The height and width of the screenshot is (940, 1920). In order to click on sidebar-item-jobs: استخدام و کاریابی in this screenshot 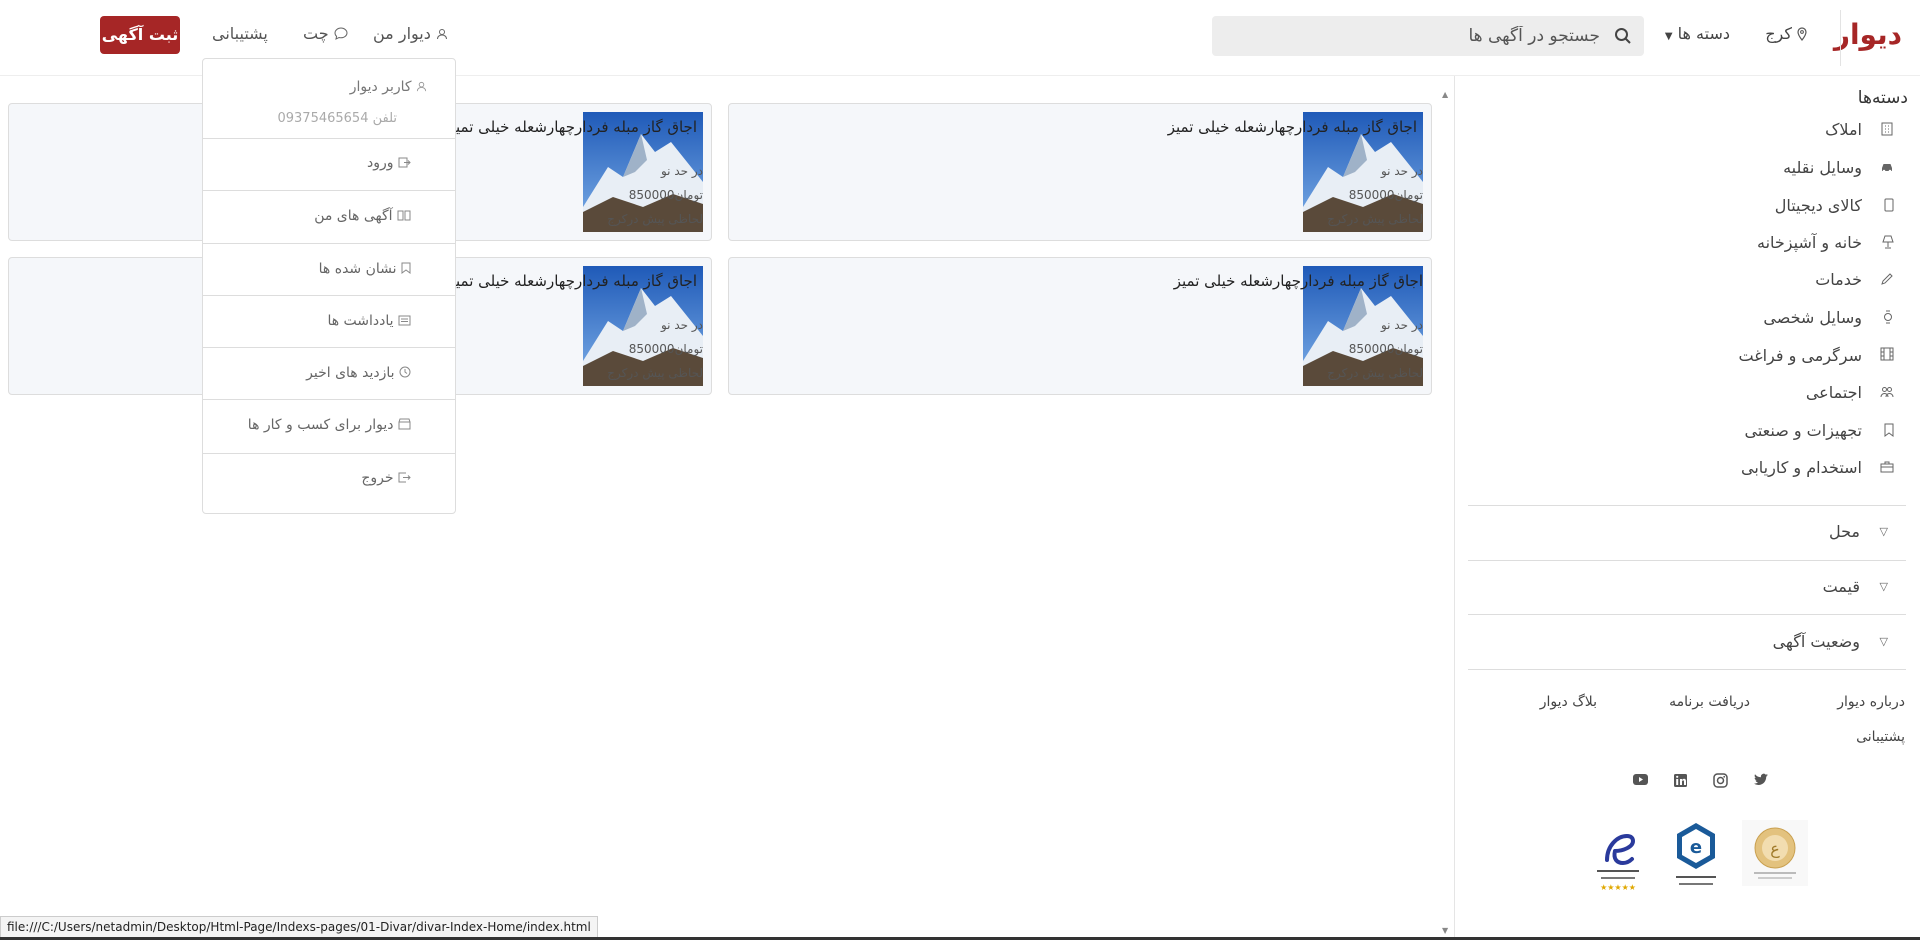, I will do `click(1801, 467)`.